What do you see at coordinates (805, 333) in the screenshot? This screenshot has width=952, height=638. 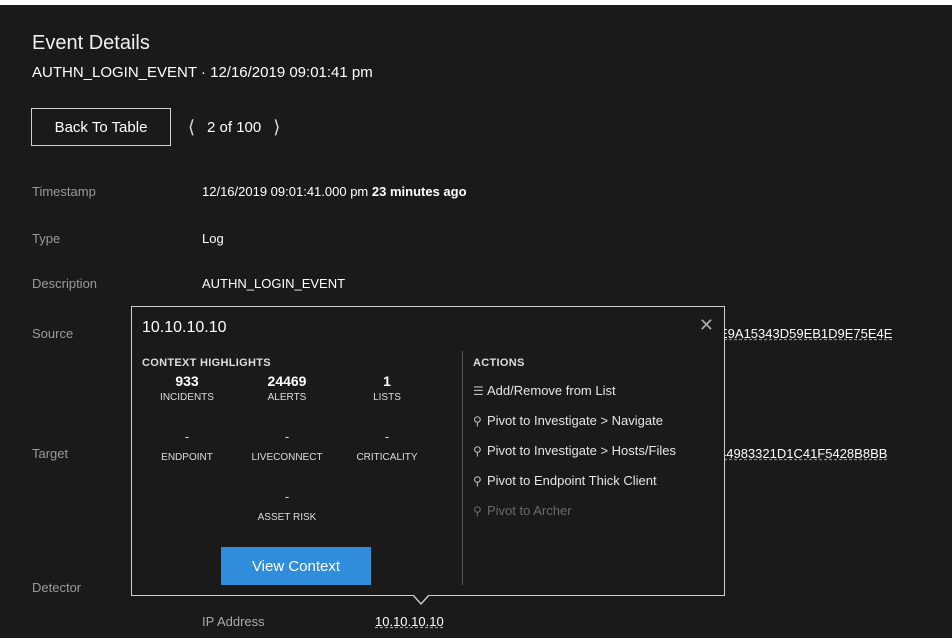 I see `source-hash-link: E9A15343D59EB1D9E75E4E` at bounding box center [805, 333].